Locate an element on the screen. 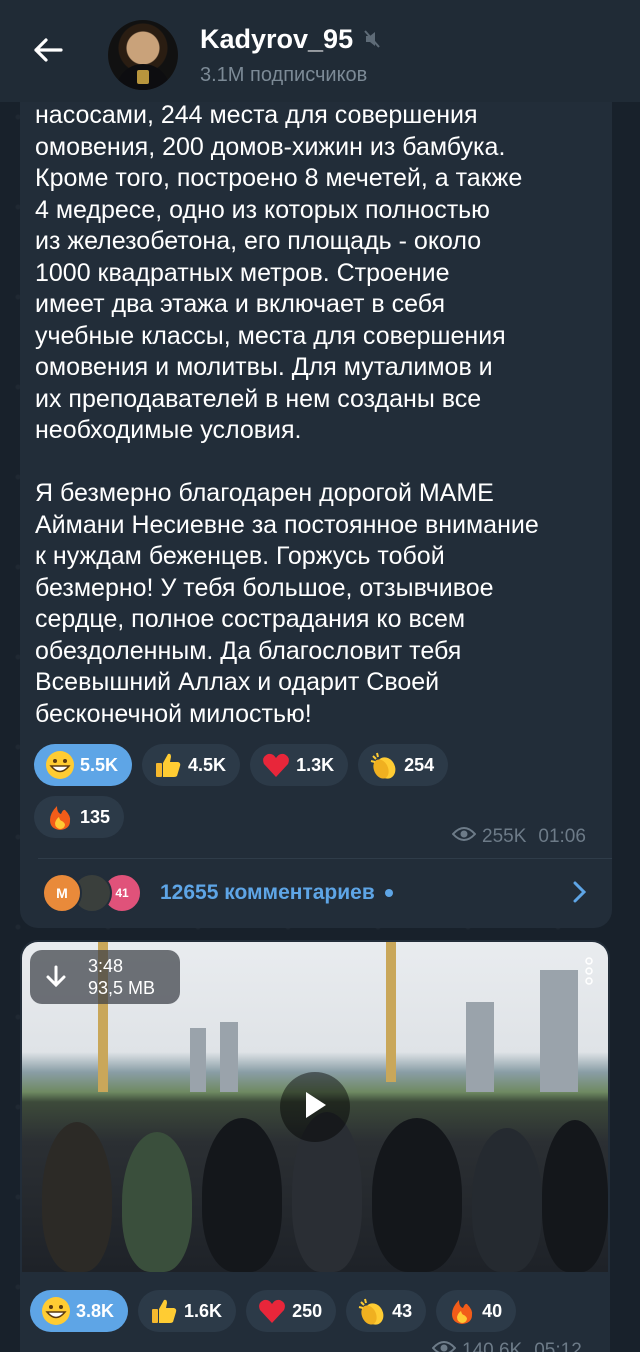  reaction-grinning: 3.8K is located at coordinates (79, 1311).